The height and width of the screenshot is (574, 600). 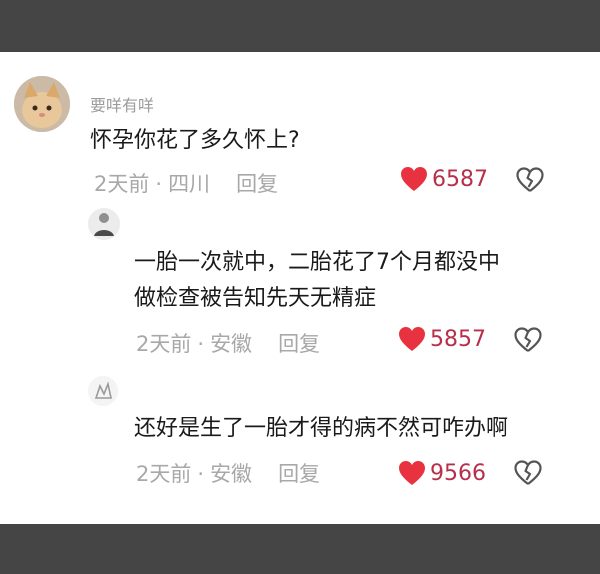 I want to click on like-button: 9566, so click(x=442, y=473).